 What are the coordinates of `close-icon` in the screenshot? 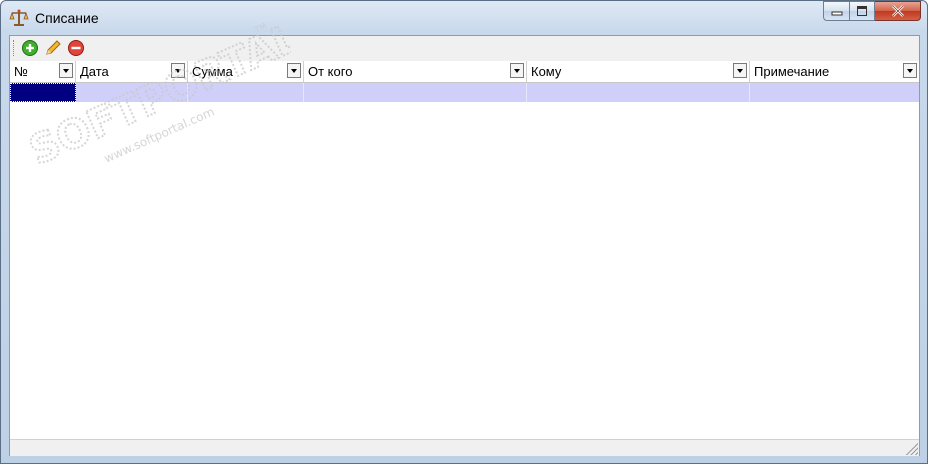 It's located at (897, 11).